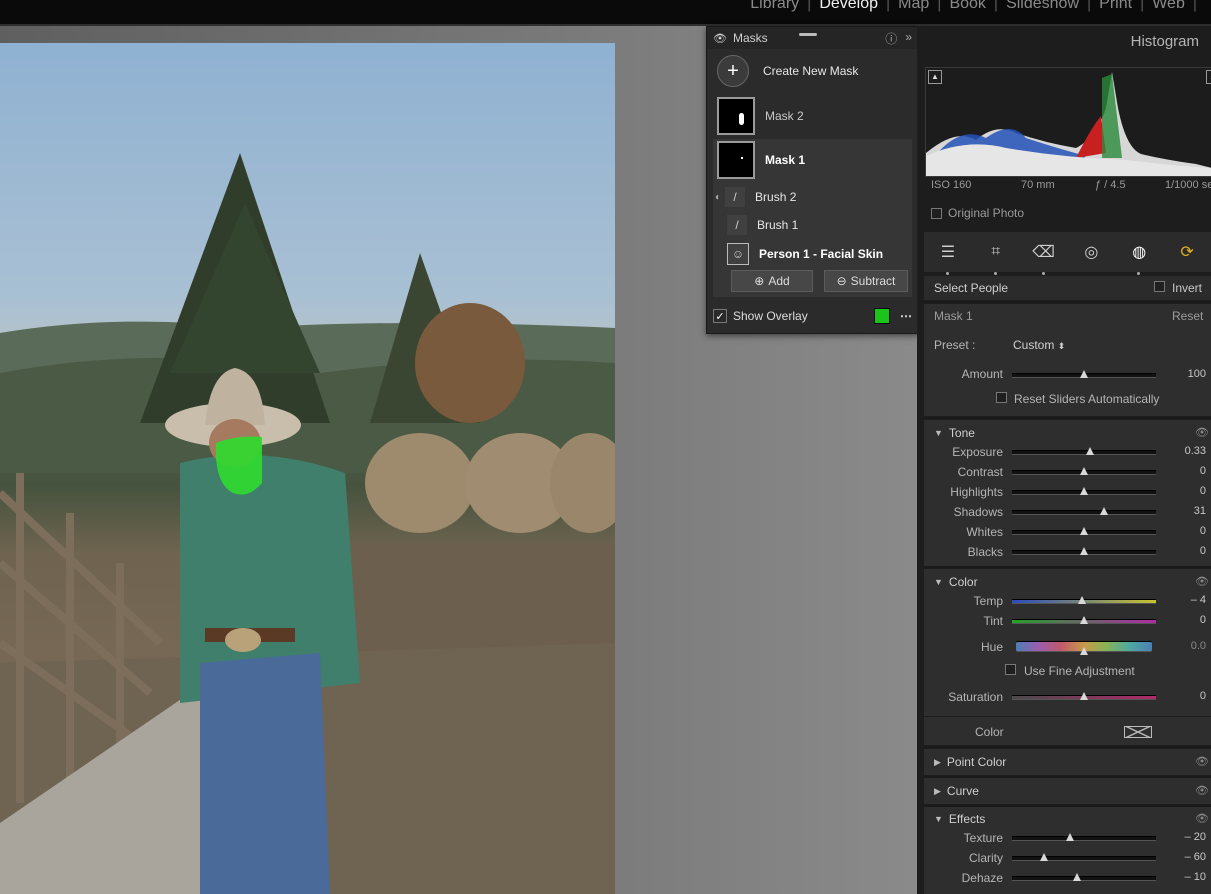  What do you see at coordinates (977, 213) in the screenshot?
I see `original-photo-toggle: Original Photo` at bounding box center [977, 213].